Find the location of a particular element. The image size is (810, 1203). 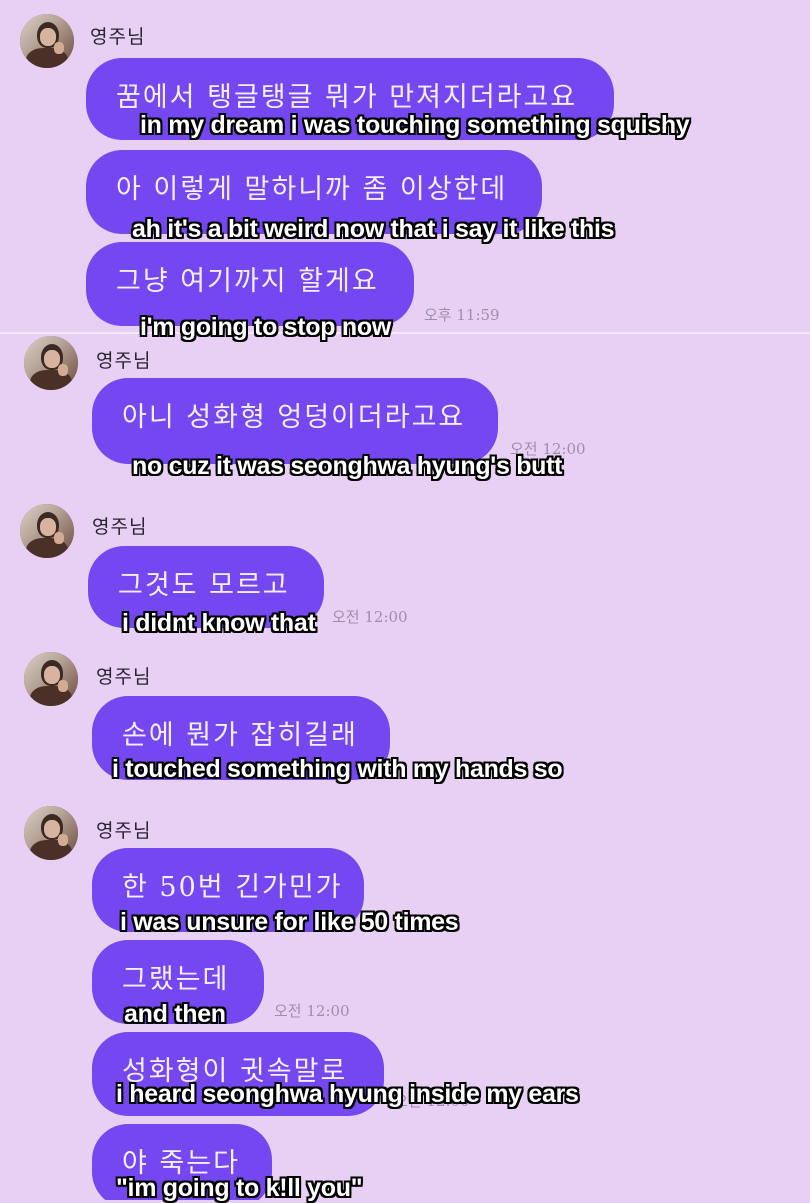

subtitle-caption: no cuz it was seonghwa hyung's butt is located at coordinates (347, 466).